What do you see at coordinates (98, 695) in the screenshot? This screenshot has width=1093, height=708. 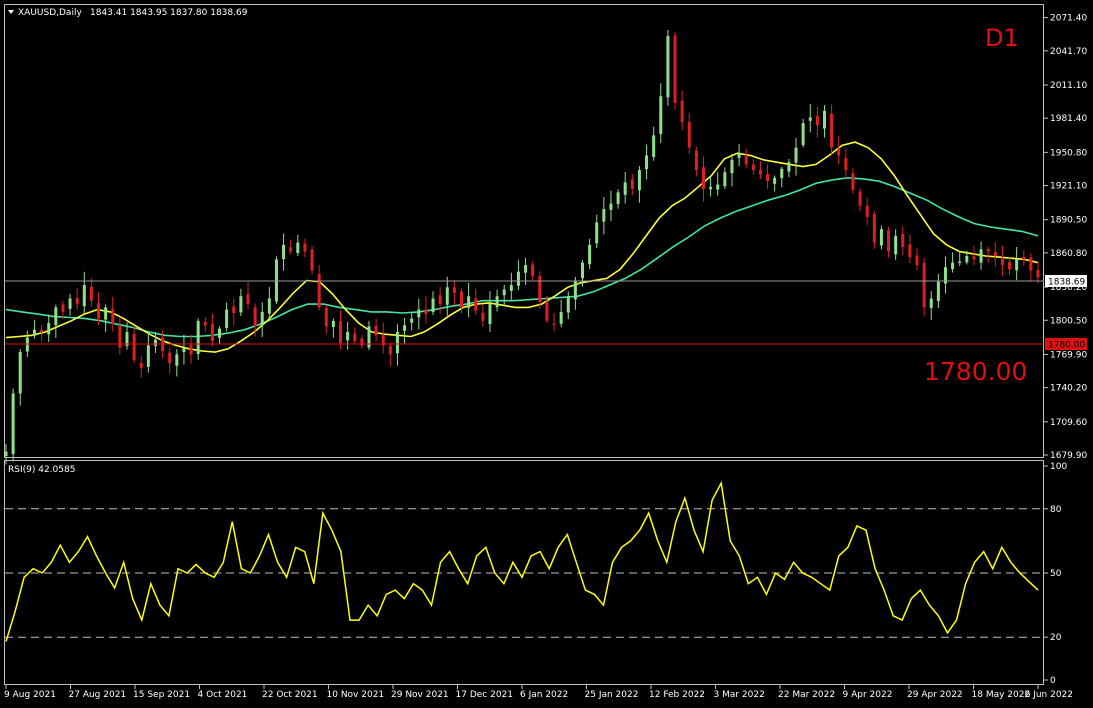 I see `date-tick-label: 27 Aug 2021` at bounding box center [98, 695].